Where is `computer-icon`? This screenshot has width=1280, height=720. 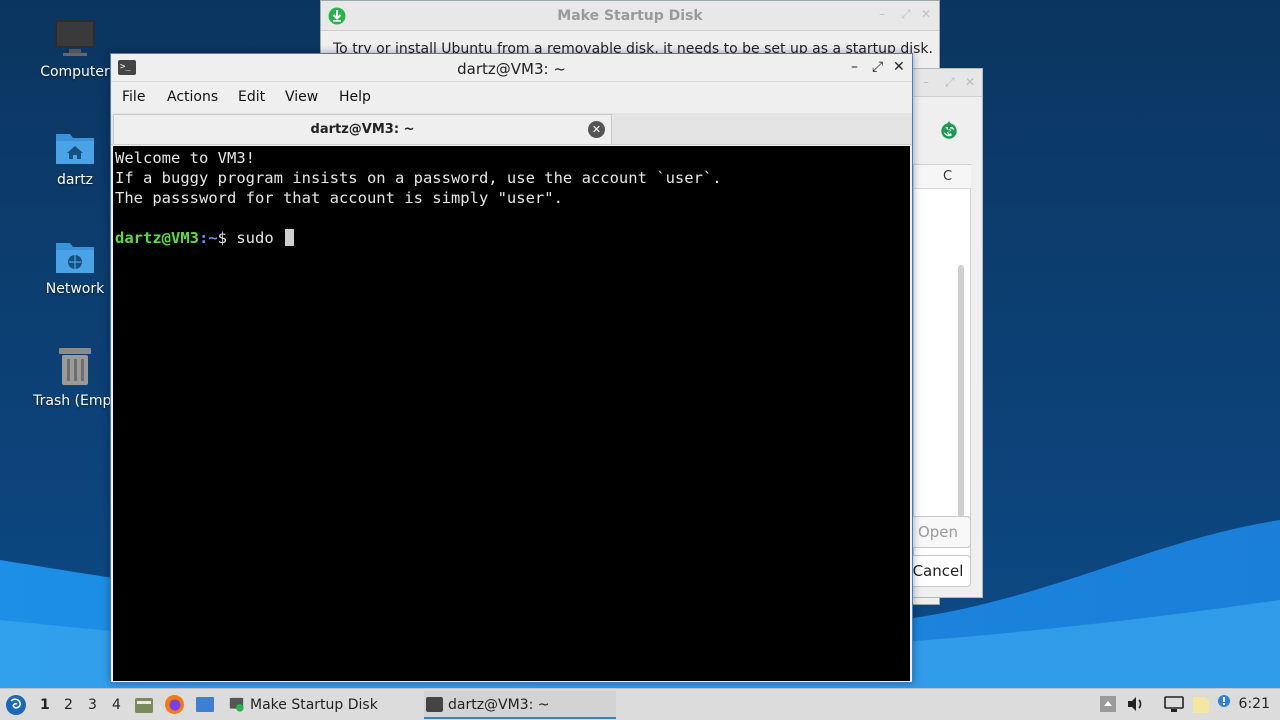 computer-icon is located at coordinates (75, 38).